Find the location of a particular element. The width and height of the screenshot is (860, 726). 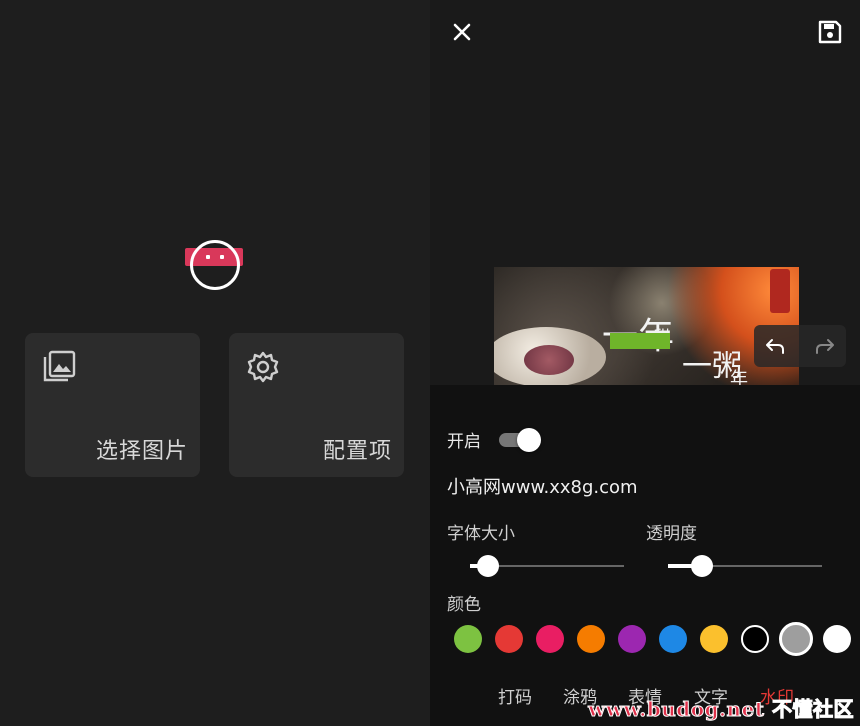

enable-row: 开启 is located at coordinates (494, 439).